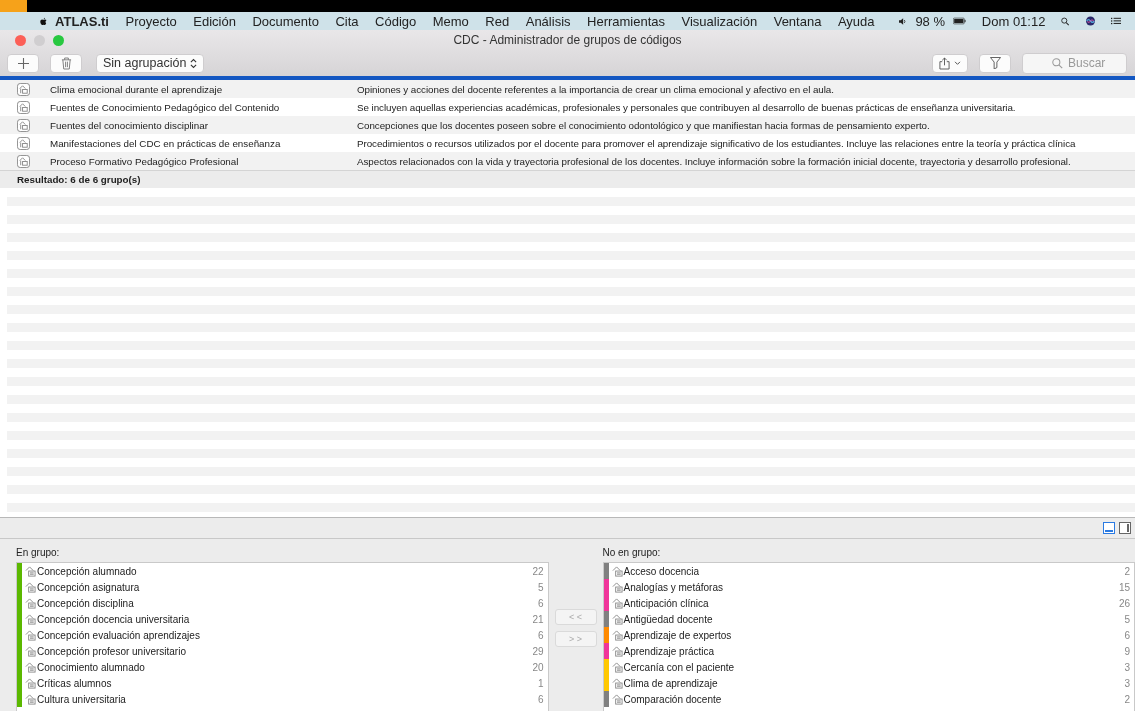 This screenshot has width=1135, height=711. I want to click on delete-button, so click(66, 63).